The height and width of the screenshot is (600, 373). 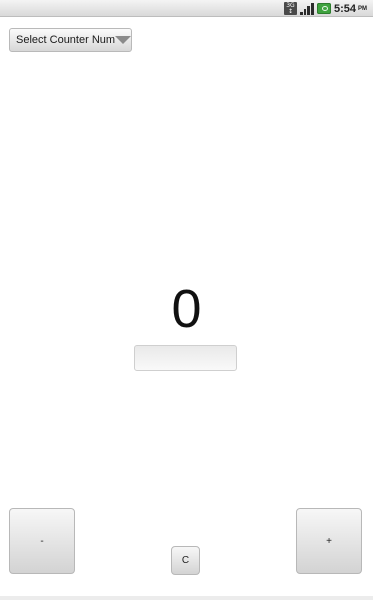 What do you see at coordinates (329, 541) in the screenshot?
I see `increment-button: +` at bounding box center [329, 541].